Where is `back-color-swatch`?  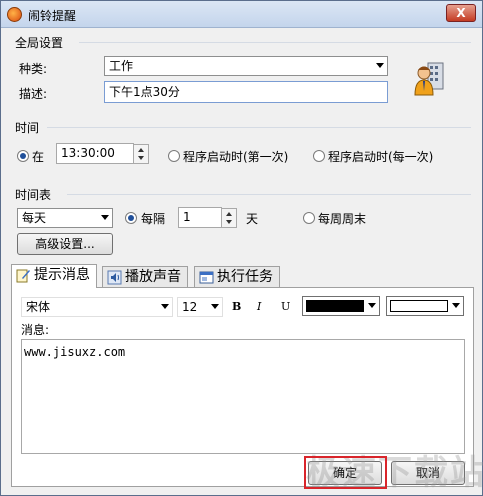 back-color-swatch is located at coordinates (419, 306).